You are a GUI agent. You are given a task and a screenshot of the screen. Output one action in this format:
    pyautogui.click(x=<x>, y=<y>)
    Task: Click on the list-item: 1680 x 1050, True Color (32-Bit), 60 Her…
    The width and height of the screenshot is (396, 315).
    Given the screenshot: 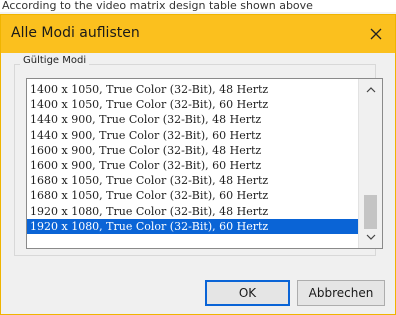 What is the action you would take?
    pyautogui.click(x=192, y=195)
    